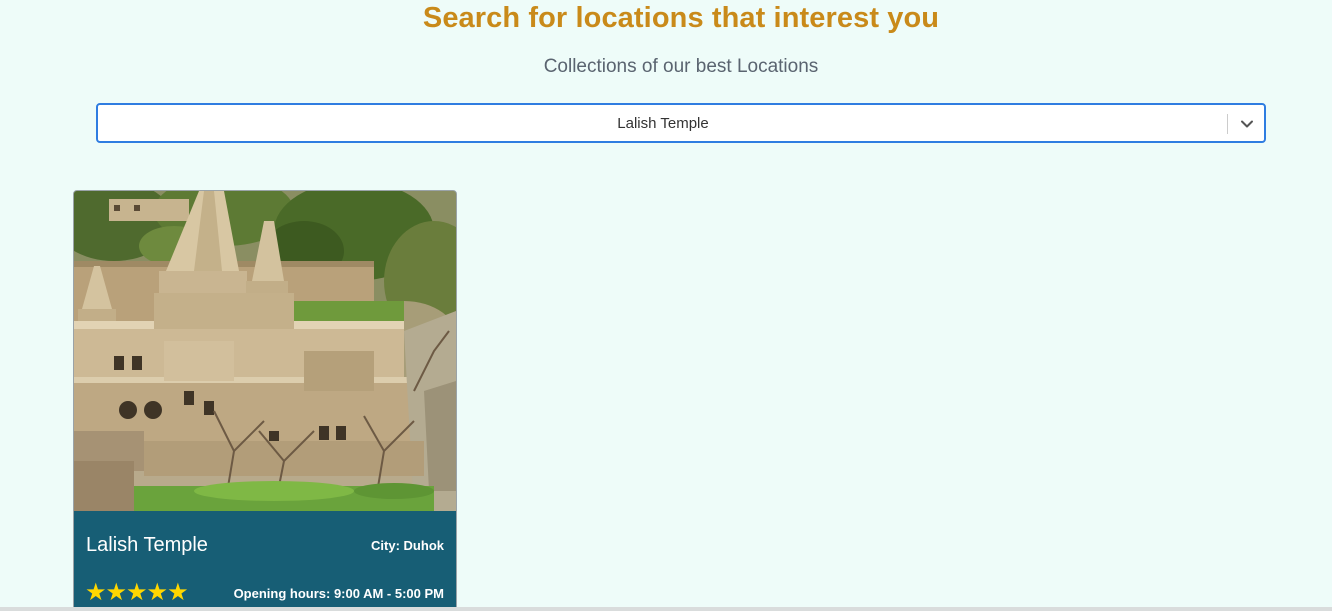 This screenshot has height=611, width=1332. What do you see at coordinates (1227, 124) in the screenshot?
I see `select-divider` at bounding box center [1227, 124].